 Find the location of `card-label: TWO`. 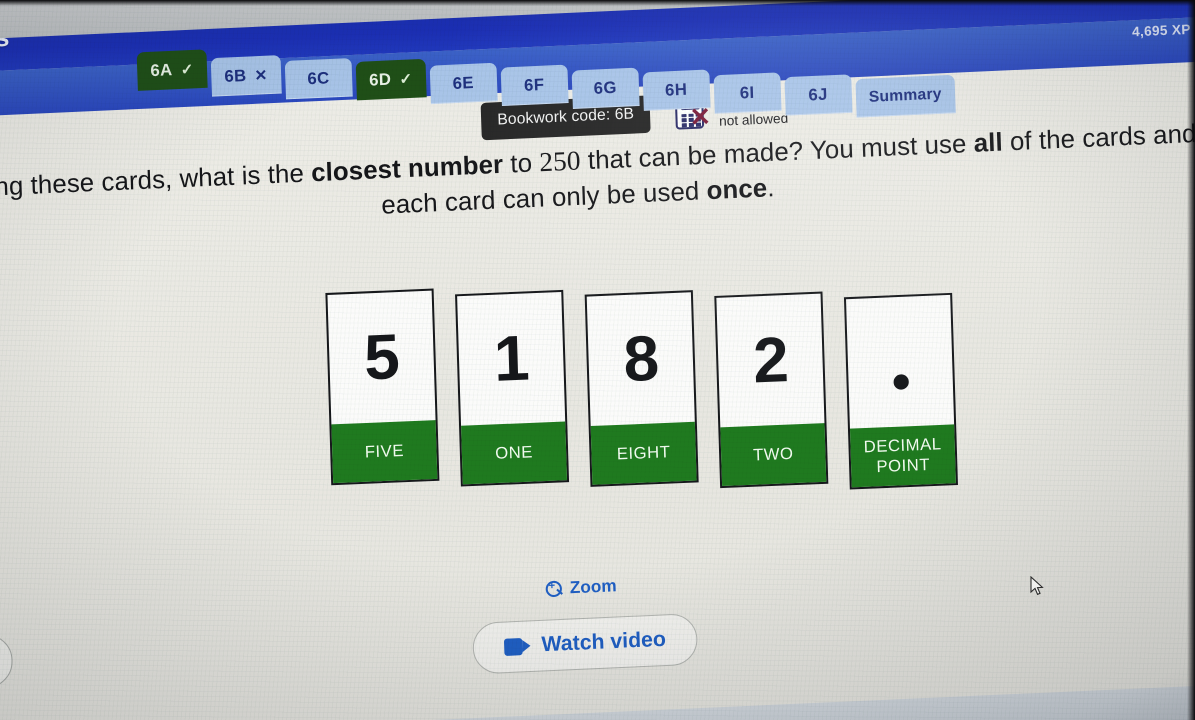

card-label: TWO is located at coordinates (773, 455).